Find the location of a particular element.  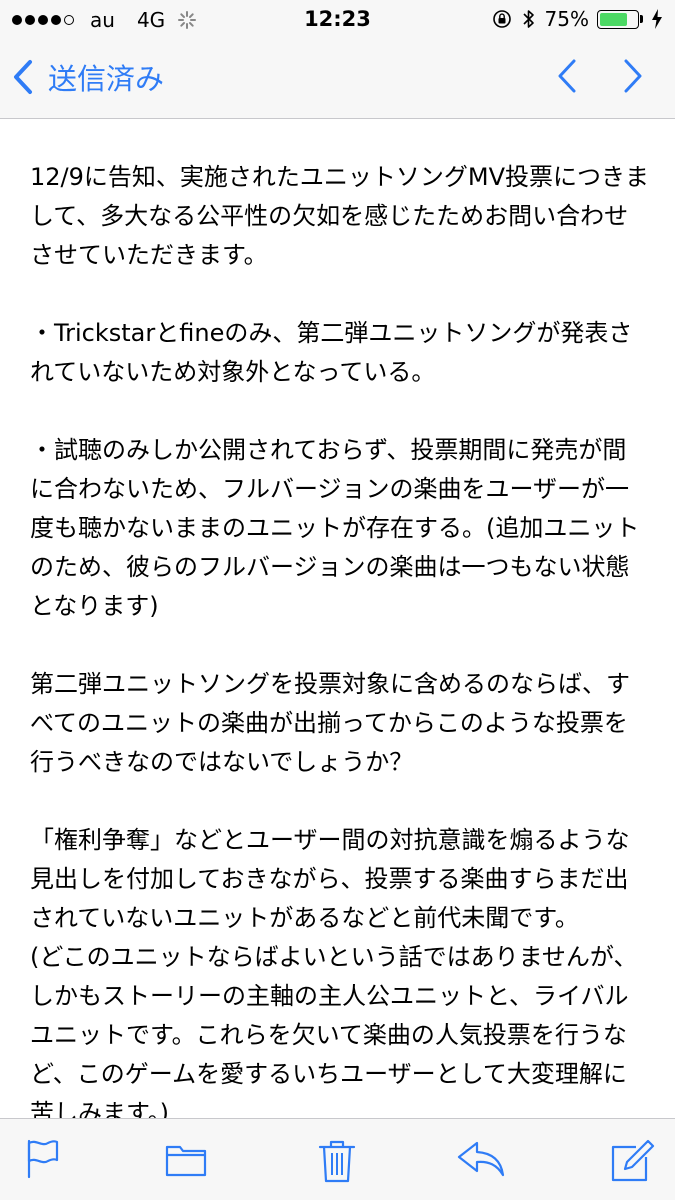

flag-icon is located at coordinates (43, 1159).